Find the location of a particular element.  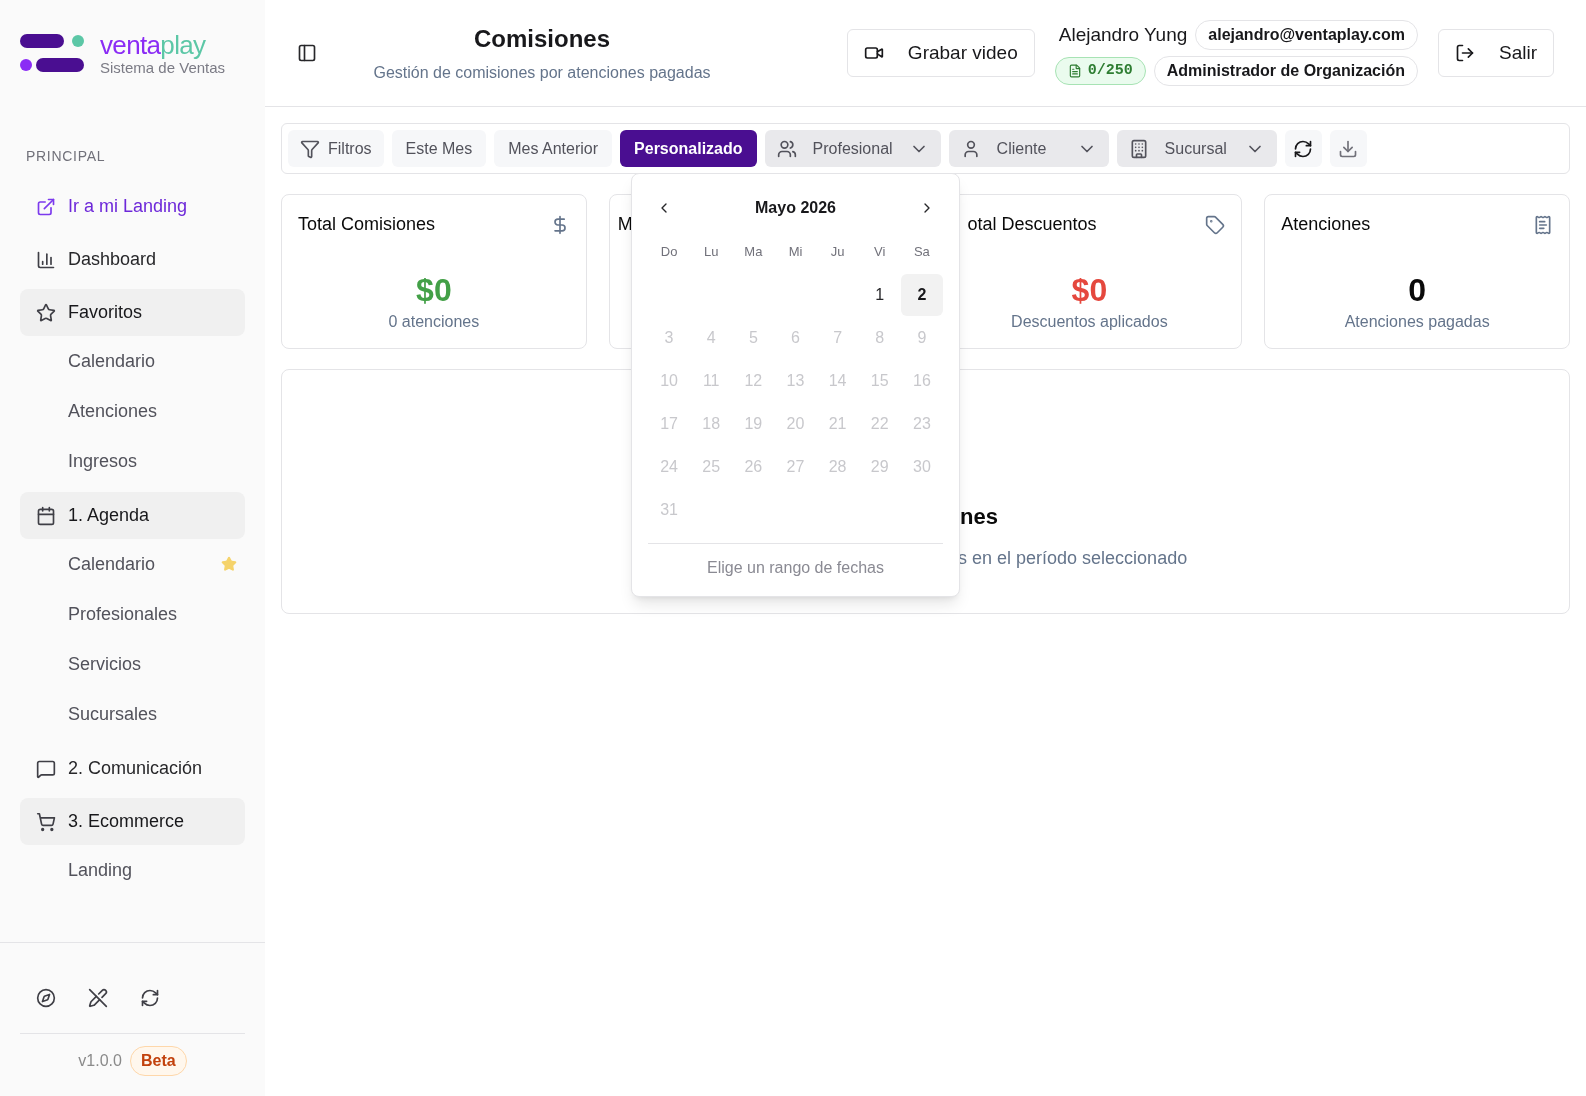

weekday-label: Lu is located at coordinates (711, 252).